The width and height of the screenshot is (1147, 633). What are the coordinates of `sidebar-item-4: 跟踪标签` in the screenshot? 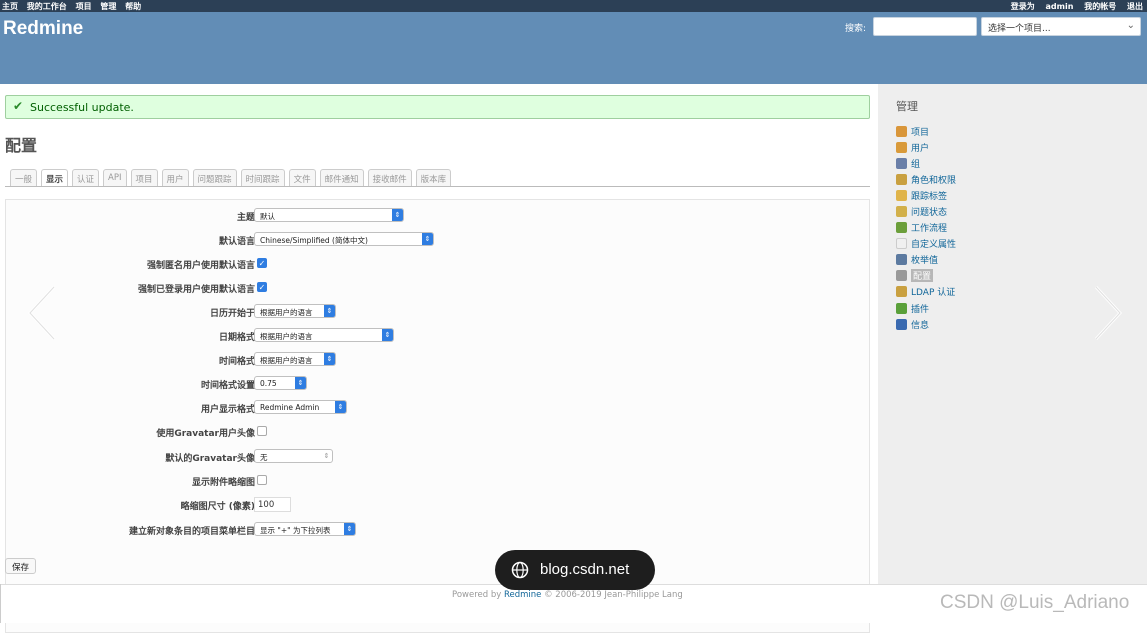 It's located at (926, 195).